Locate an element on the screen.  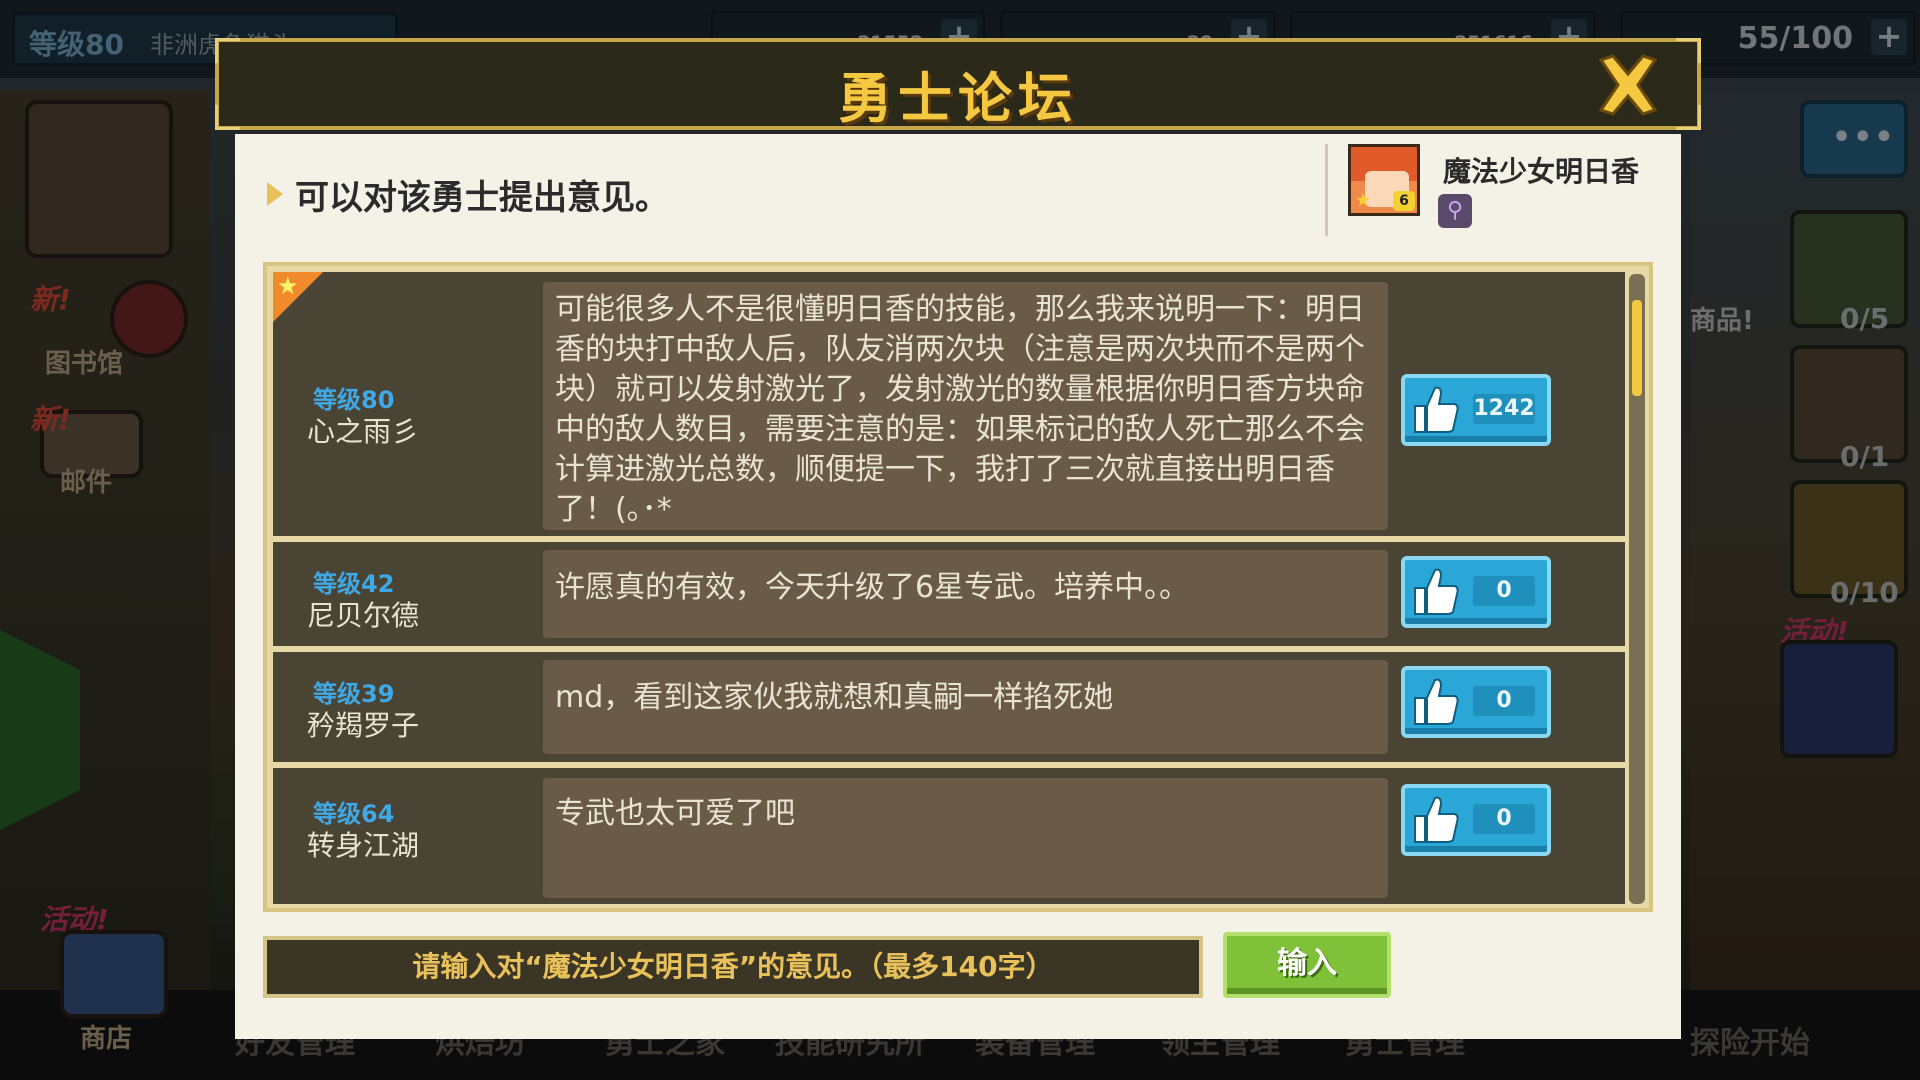
dialog-title: 勇士论坛 is located at coordinates (958, 98).